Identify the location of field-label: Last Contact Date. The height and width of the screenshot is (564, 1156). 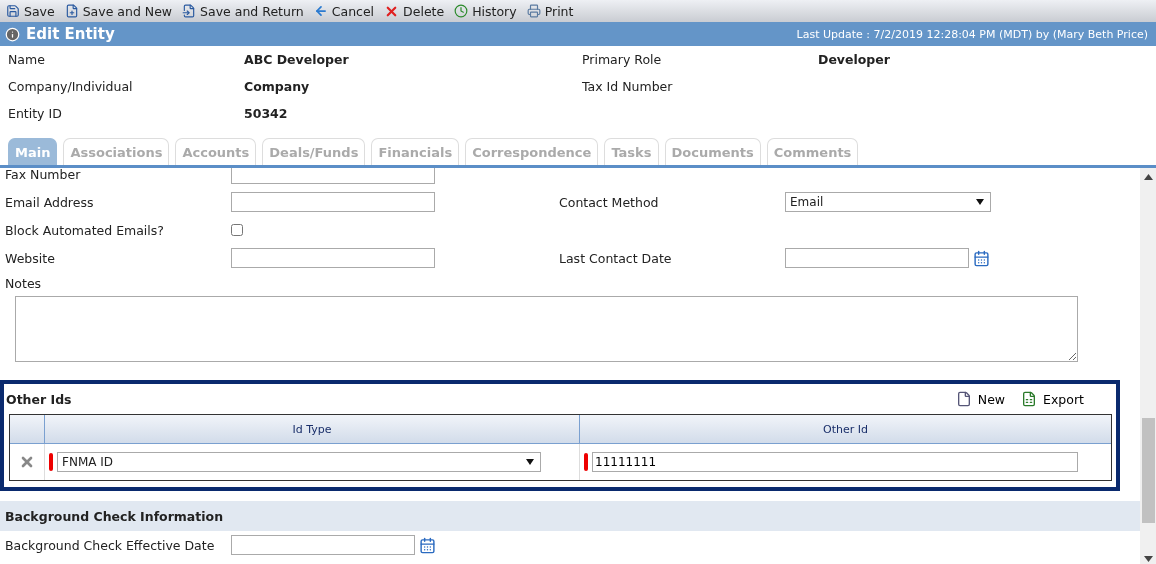
(616, 258).